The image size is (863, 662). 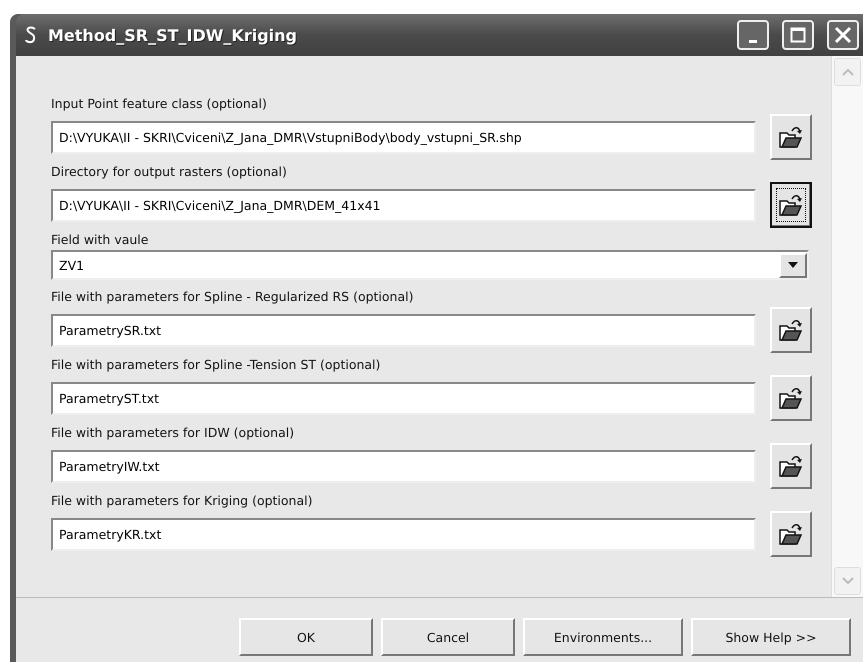 What do you see at coordinates (771, 637) in the screenshot?
I see `dialog-button: Show Help >>` at bounding box center [771, 637].